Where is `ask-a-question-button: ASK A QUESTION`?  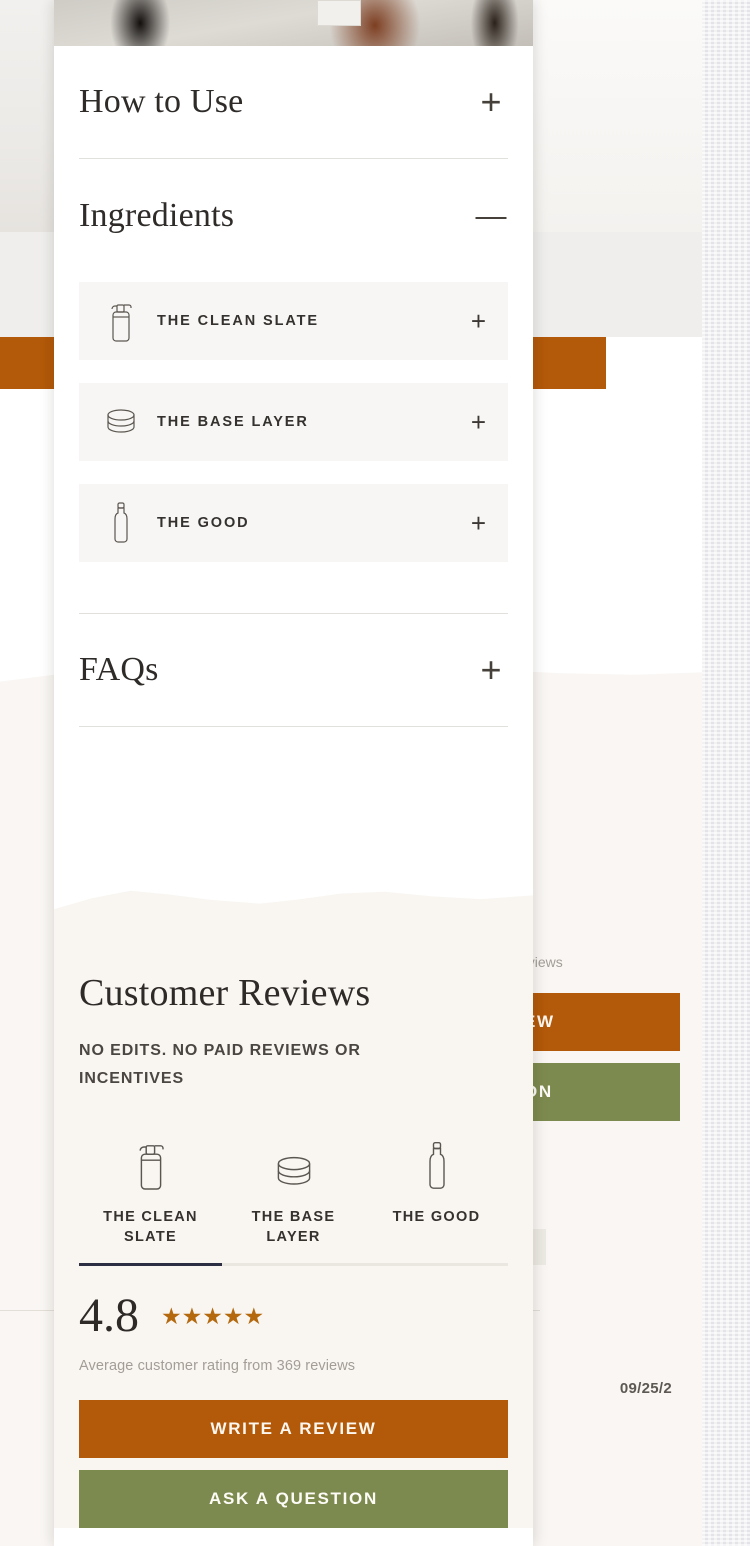 ask-a-question-button: ASK A QUESTION is located at coordinates (293, 1499).